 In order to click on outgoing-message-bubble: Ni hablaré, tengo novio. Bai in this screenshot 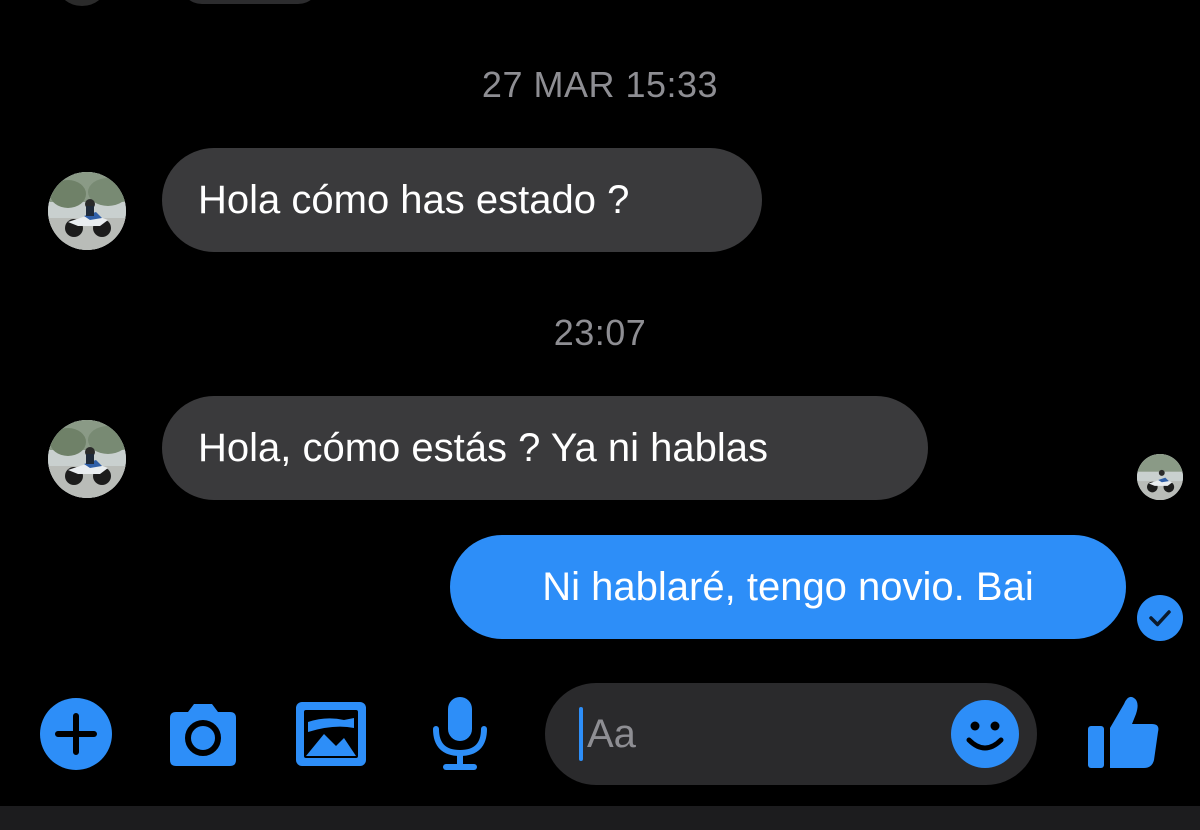, I will do `click(788, 587)`.